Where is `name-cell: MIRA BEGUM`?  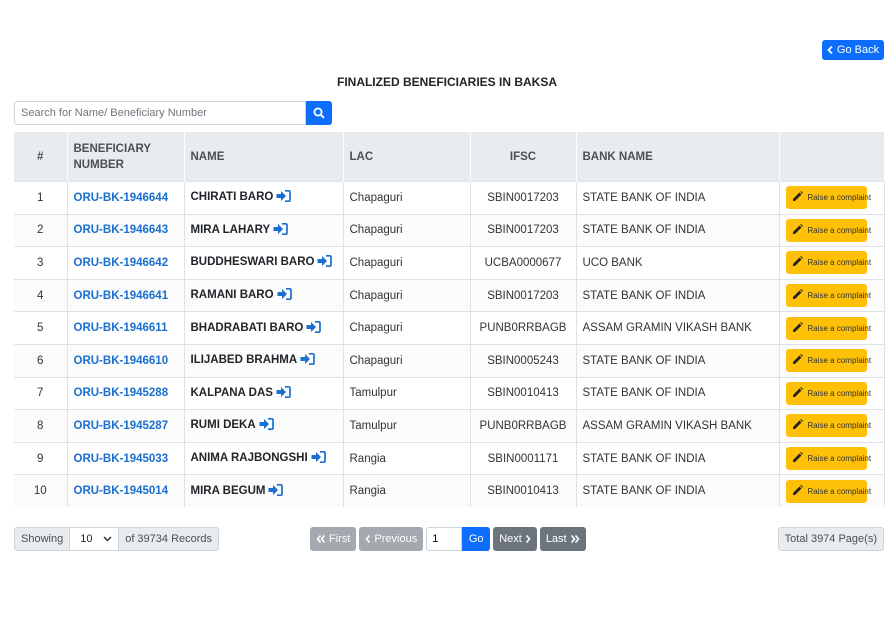
name-cell: MIRA BEGUM is located at coordinates (264, 491).